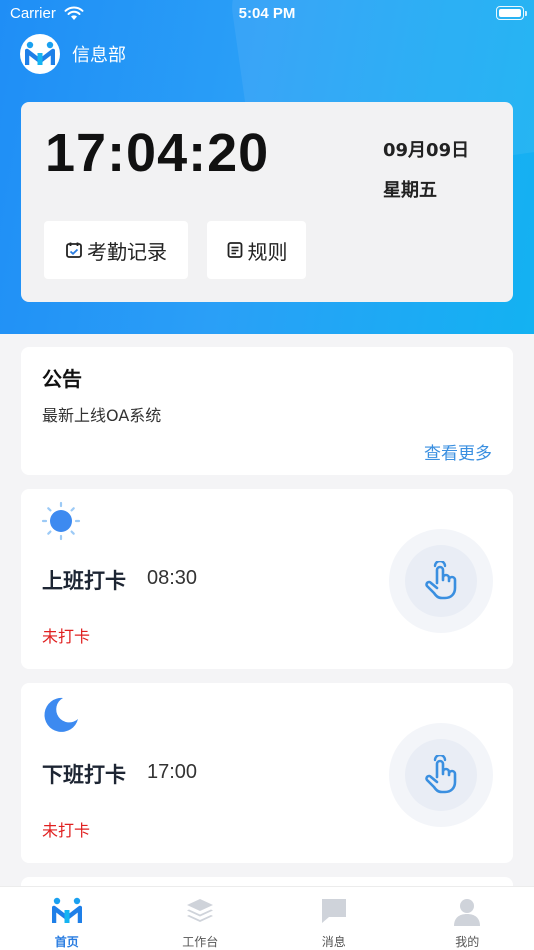 This screenshot has width=534, height=950. I want to click on view-more-link: 查看更多, so click(458, 451).